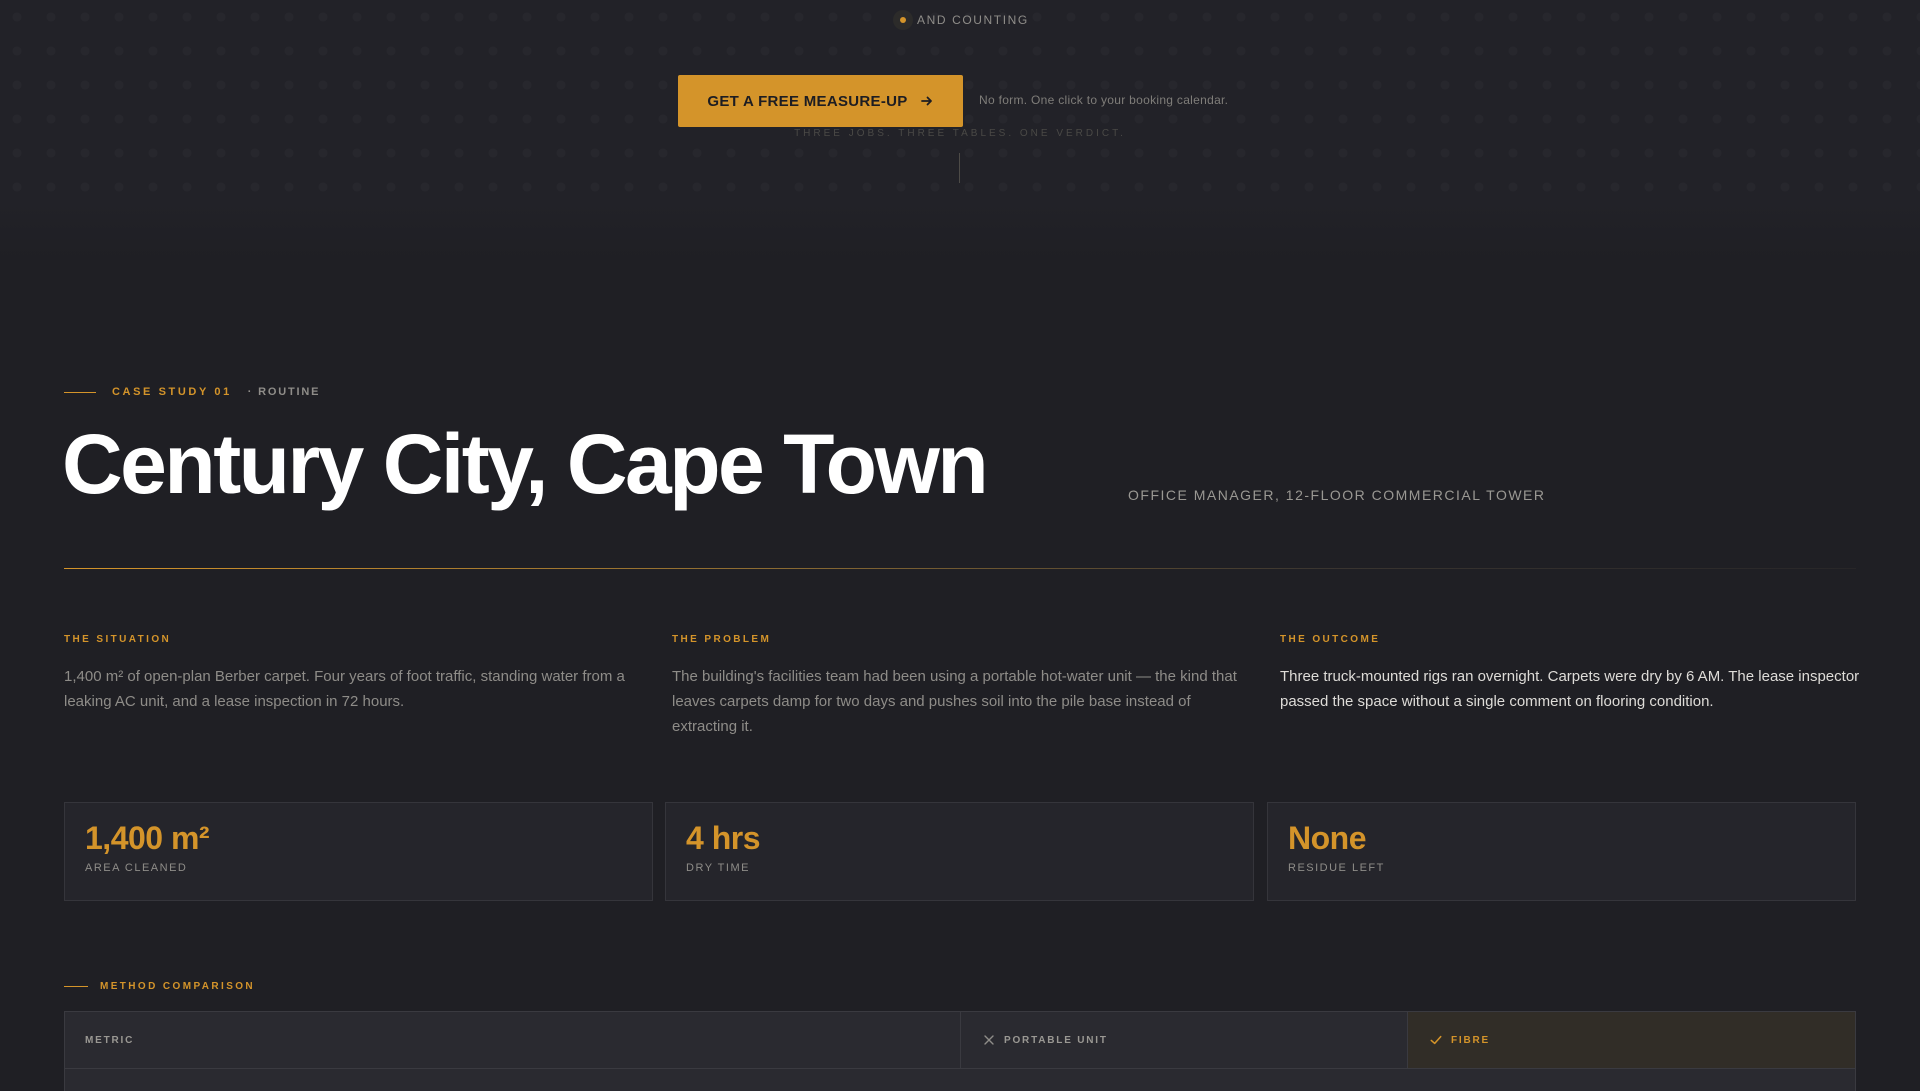 The width and height of the screenshot is (1920, 1091). What do you see at coordinates (172, 392) in the screenshot?
I see `case-study-number: CASE STUDY 01` at bounding box center [172, 392].